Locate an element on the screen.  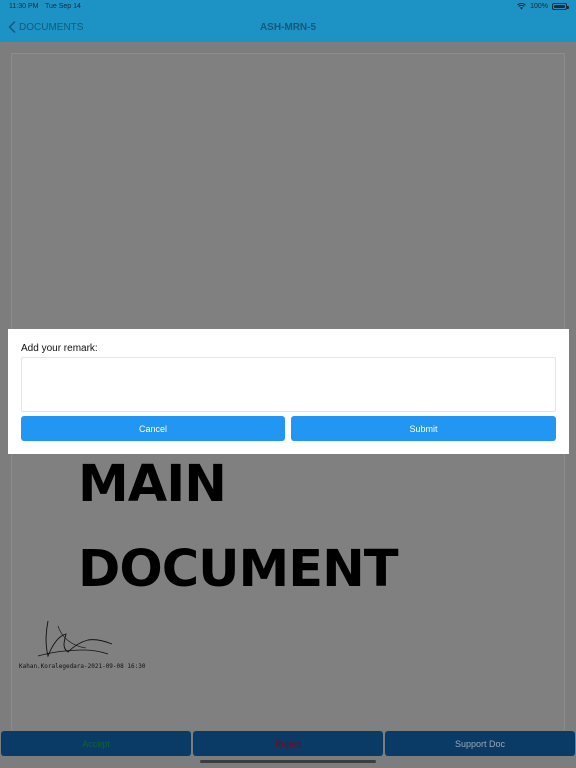
remark-label: Add your remark: is located at coordinates (59, 348).